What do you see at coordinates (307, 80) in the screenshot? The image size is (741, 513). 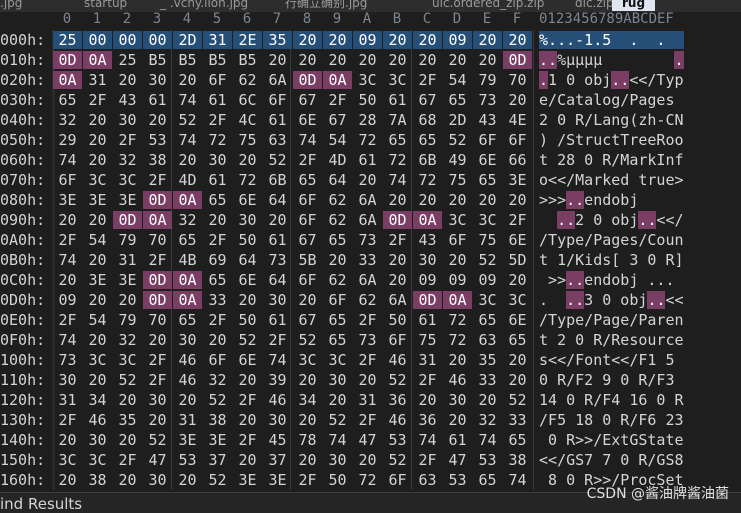 I see `hex-byte: 0D` at bounding box center [307, 80].